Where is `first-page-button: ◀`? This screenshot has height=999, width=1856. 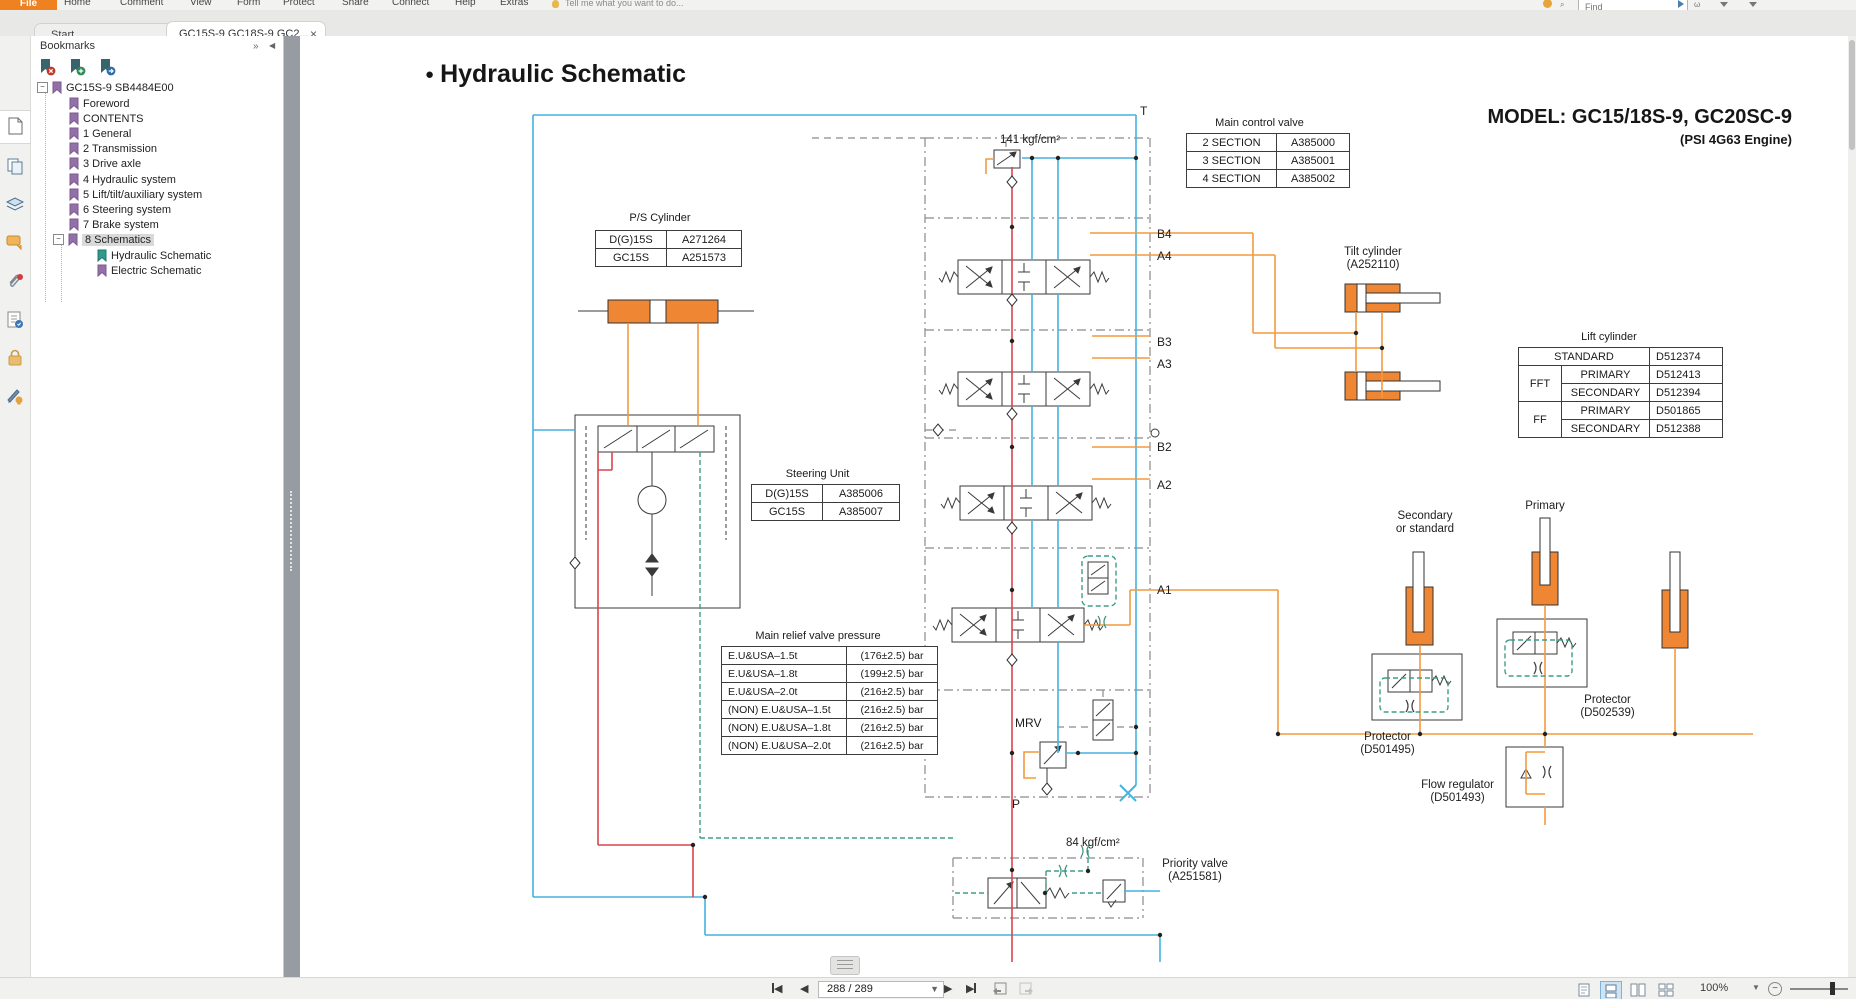 first-page-button: ◀ is located at coordinates (777, 988).